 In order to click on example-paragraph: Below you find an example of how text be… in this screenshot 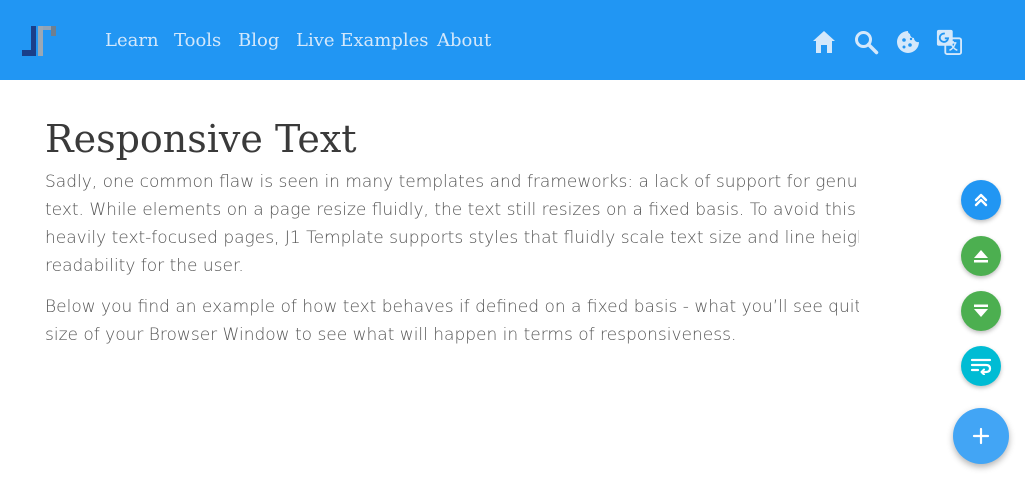, I will do `click(452, 321)`.